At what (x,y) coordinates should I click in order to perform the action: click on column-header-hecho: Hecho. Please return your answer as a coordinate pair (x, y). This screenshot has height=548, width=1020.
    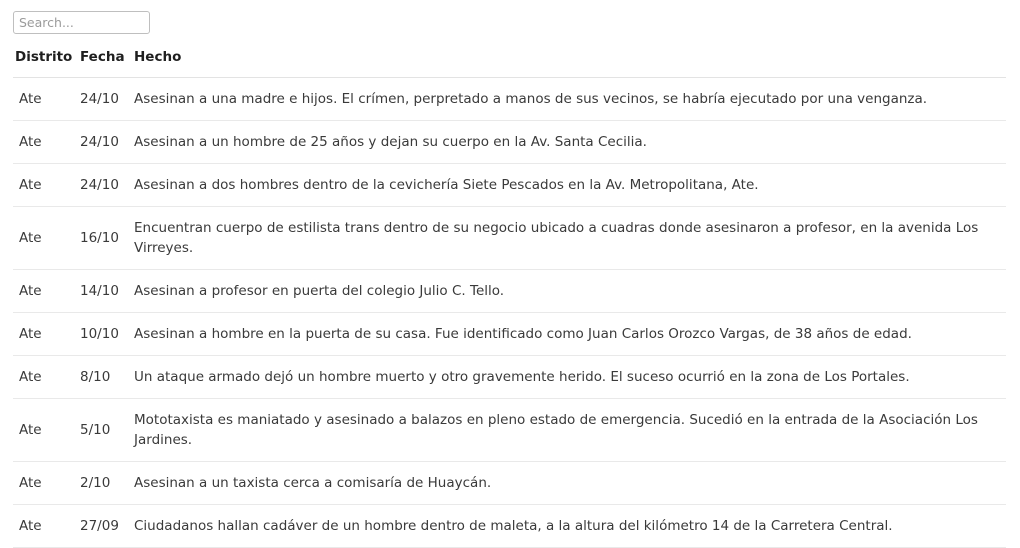
    Looking at the image, I should click on (568, 63).